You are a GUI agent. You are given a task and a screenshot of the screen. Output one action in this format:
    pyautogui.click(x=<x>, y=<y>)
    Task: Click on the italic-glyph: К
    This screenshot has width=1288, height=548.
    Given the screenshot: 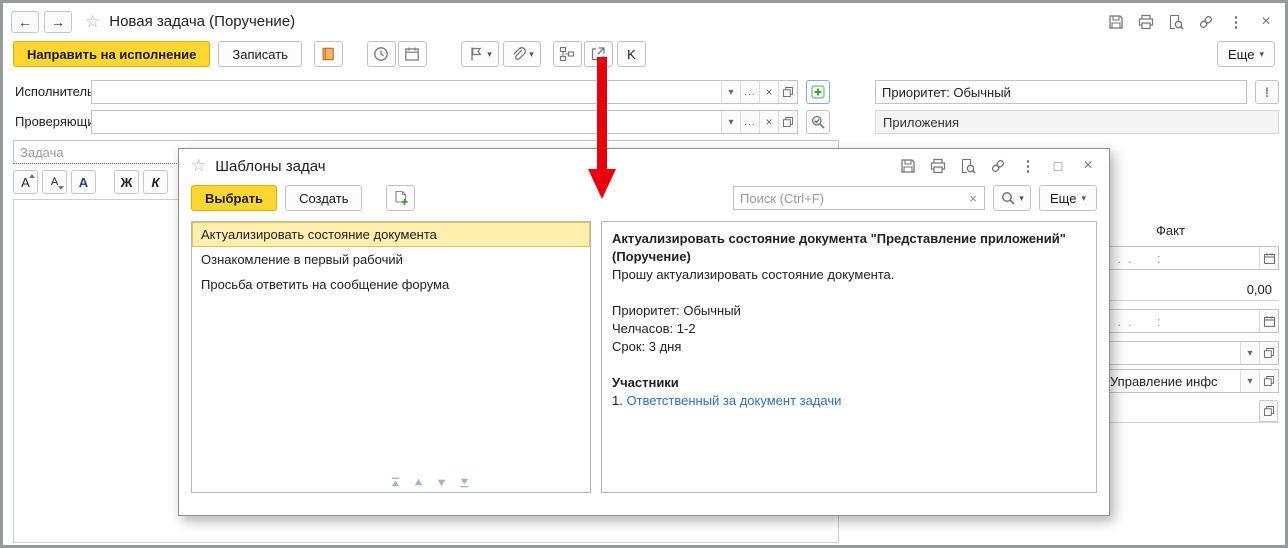 What is the action you would take?
    pyautogui.click(x=155, y=182)
    